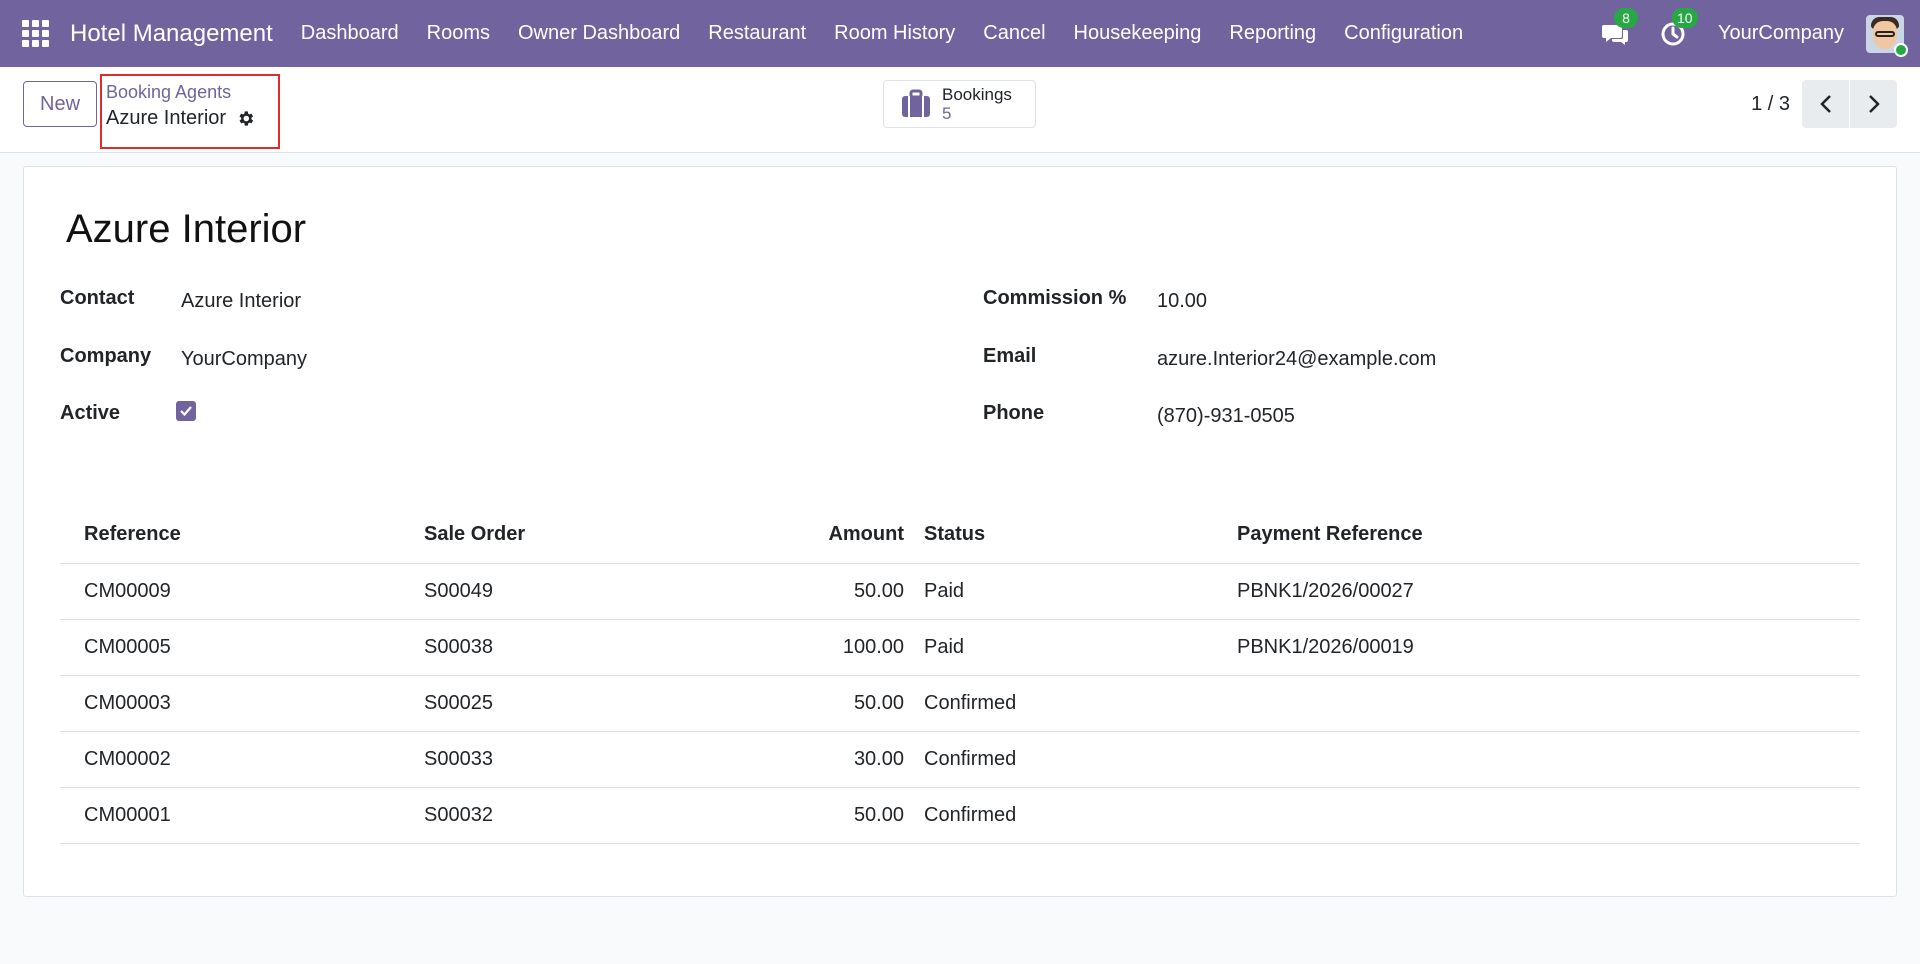 Image resolution: width=1920 pixels, height=964 pixels. Describe the element at coordinates (801, 647) in the screenshot. I see `cell-amount: 100.00` at that location.